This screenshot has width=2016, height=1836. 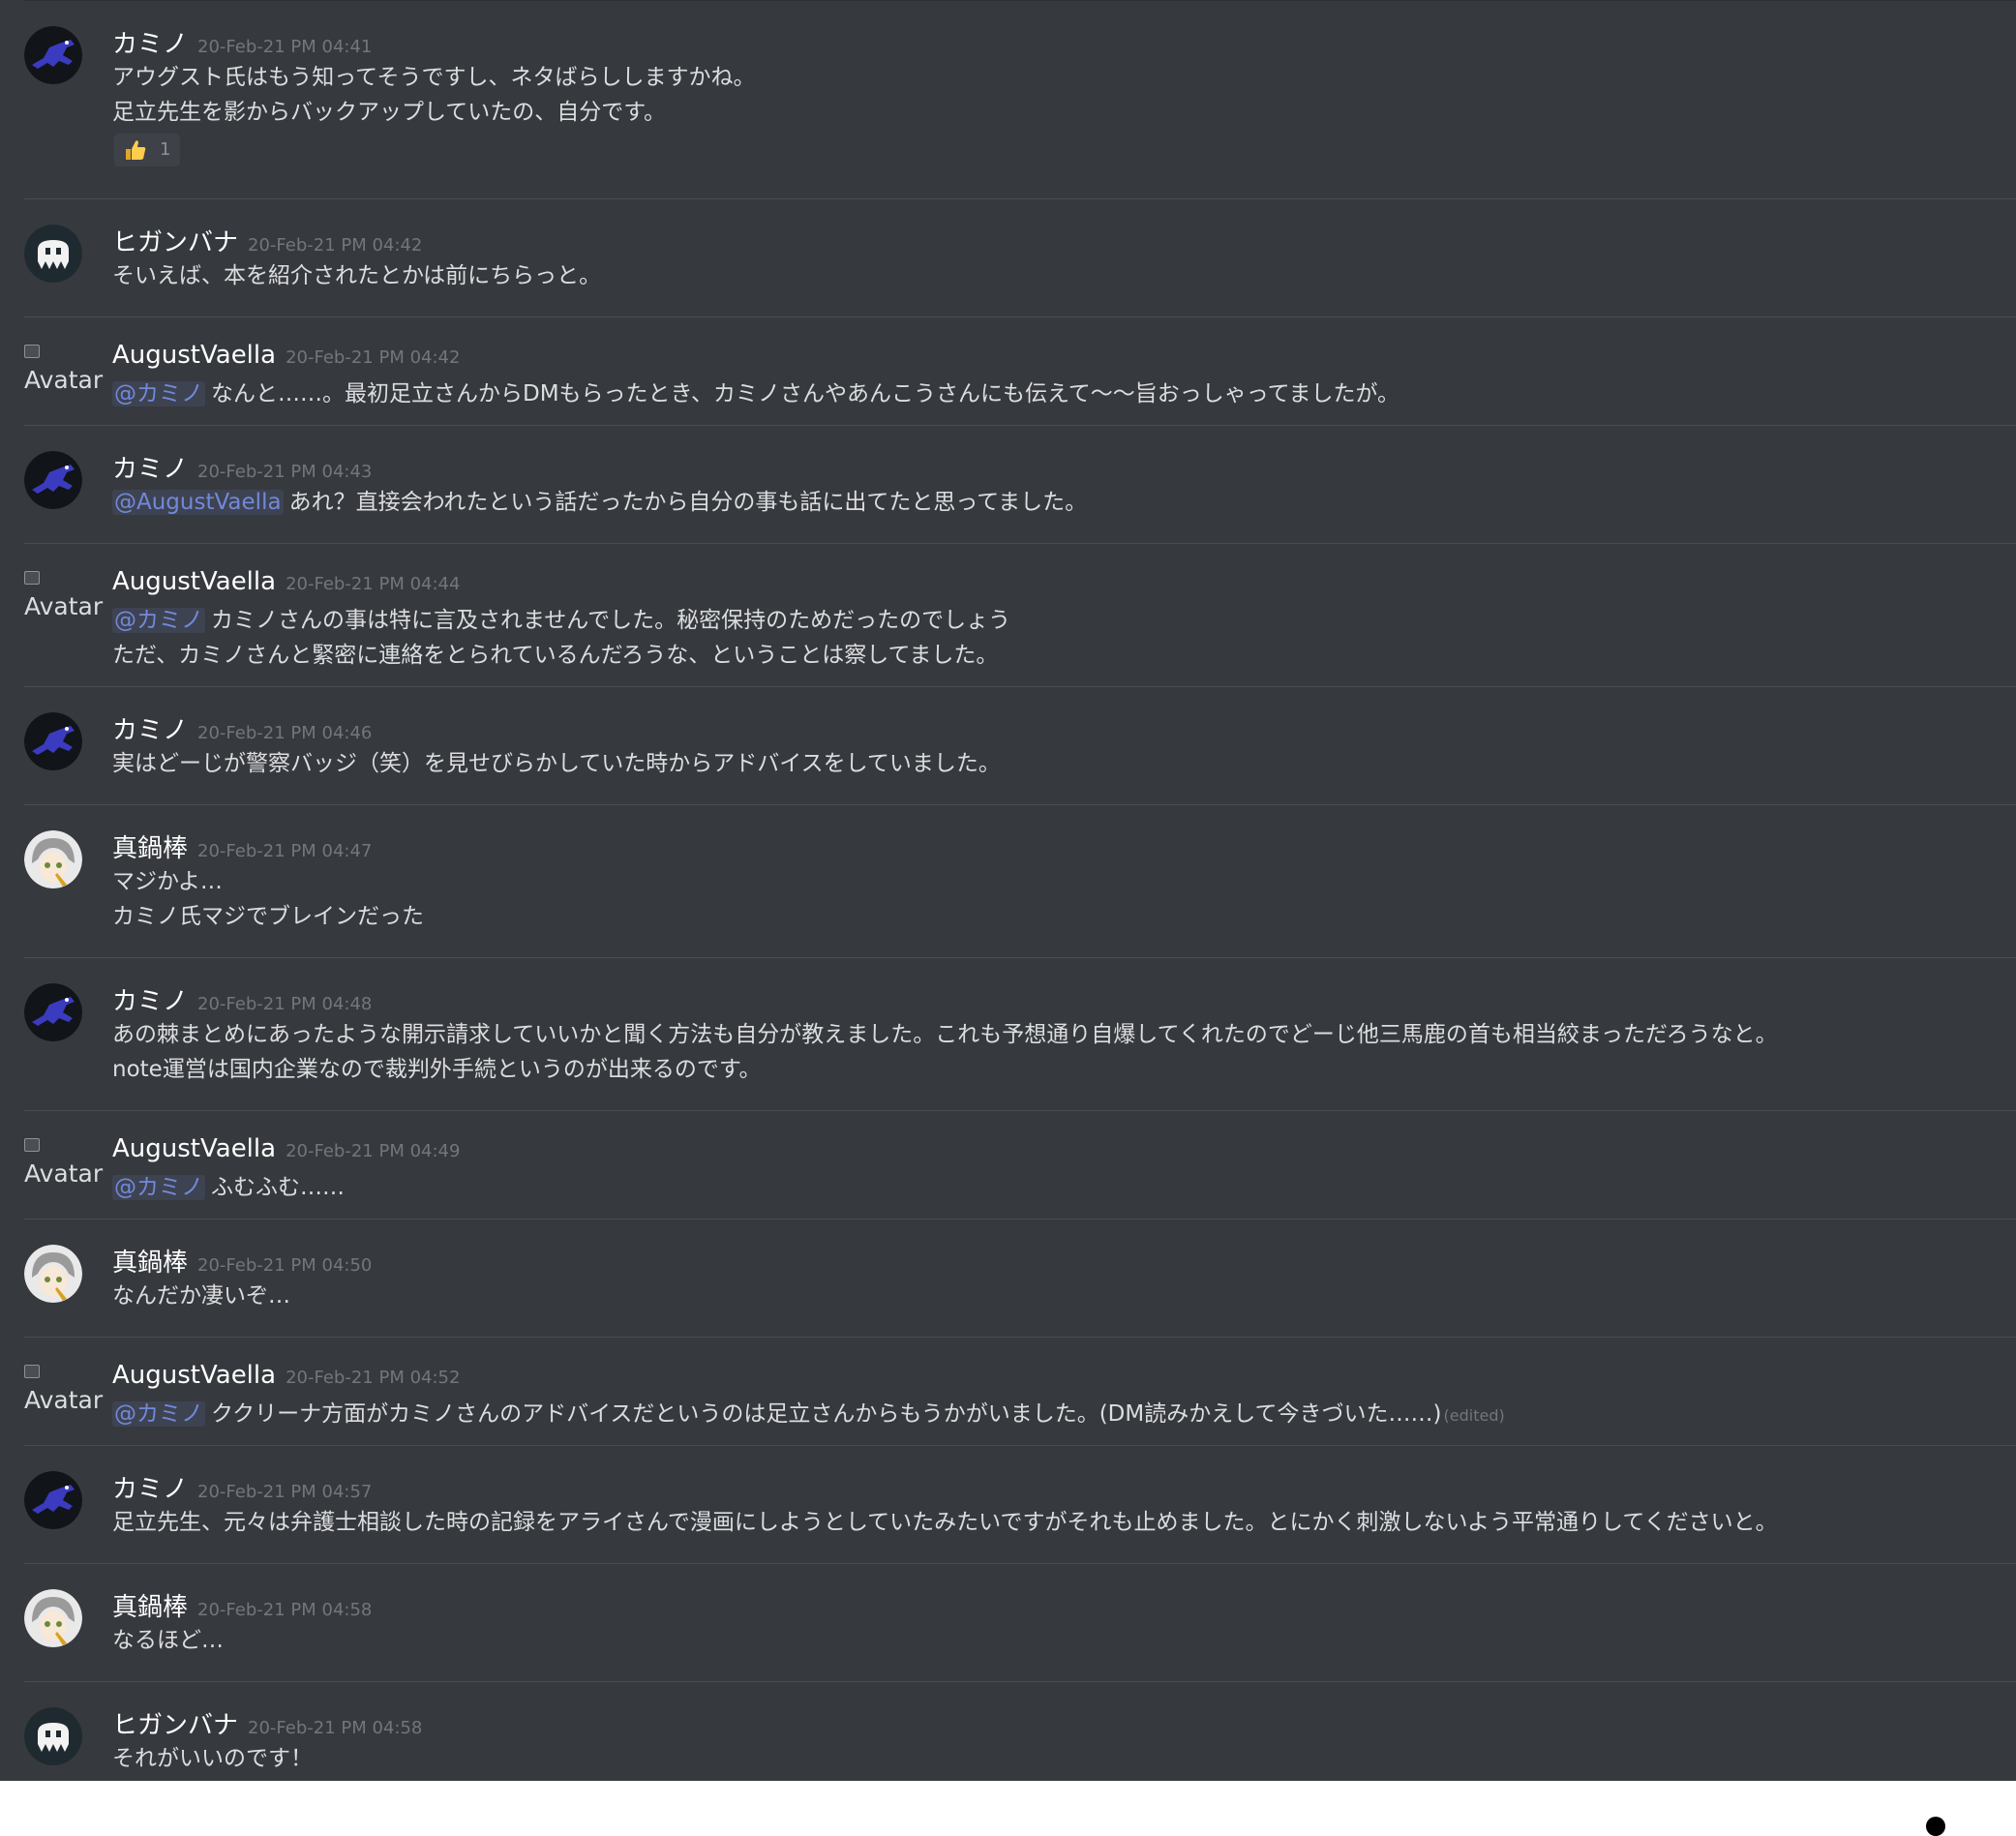 What do you see at coordinates (374, 1378) in the screenshot?
I see `timestamp: 20-Feb-21 PM 04:52` at bounding box center [374, 1378].